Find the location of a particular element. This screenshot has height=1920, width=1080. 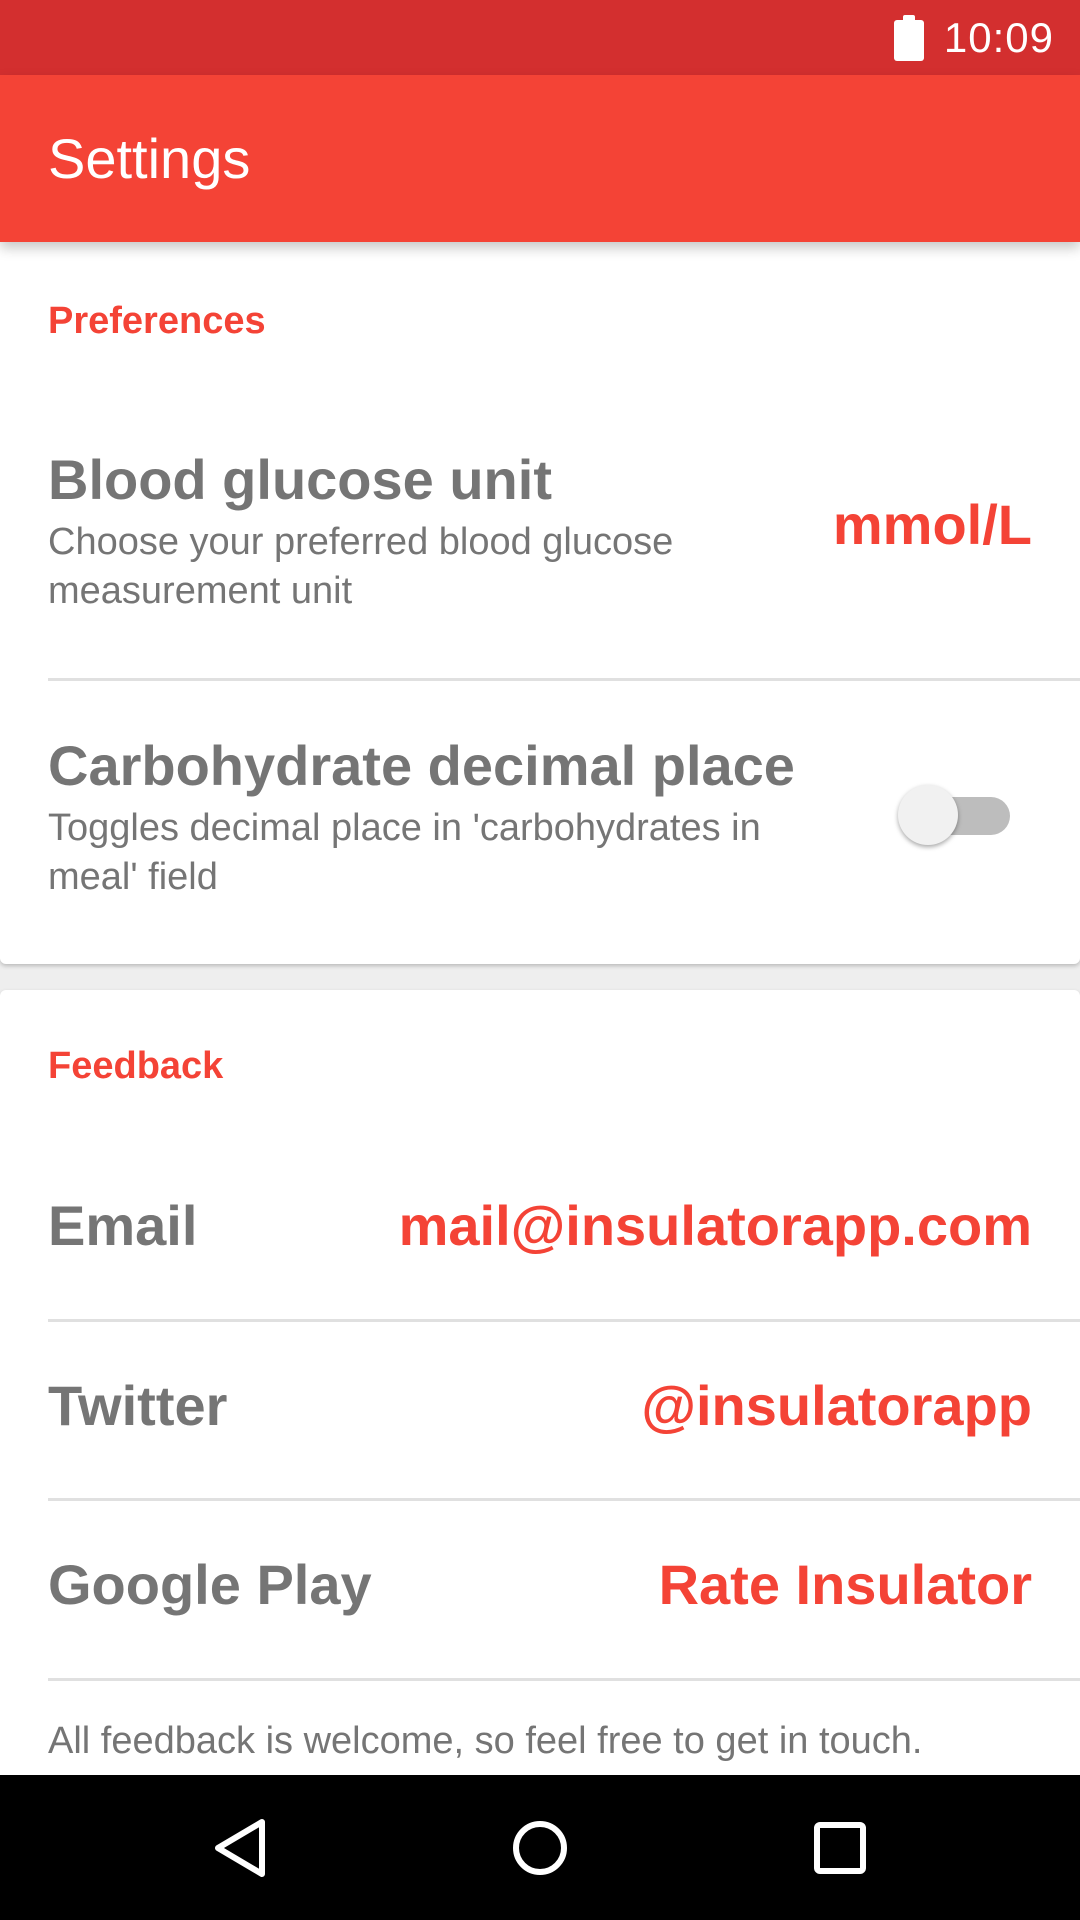

back-button is located at coordinates (240, 1847).